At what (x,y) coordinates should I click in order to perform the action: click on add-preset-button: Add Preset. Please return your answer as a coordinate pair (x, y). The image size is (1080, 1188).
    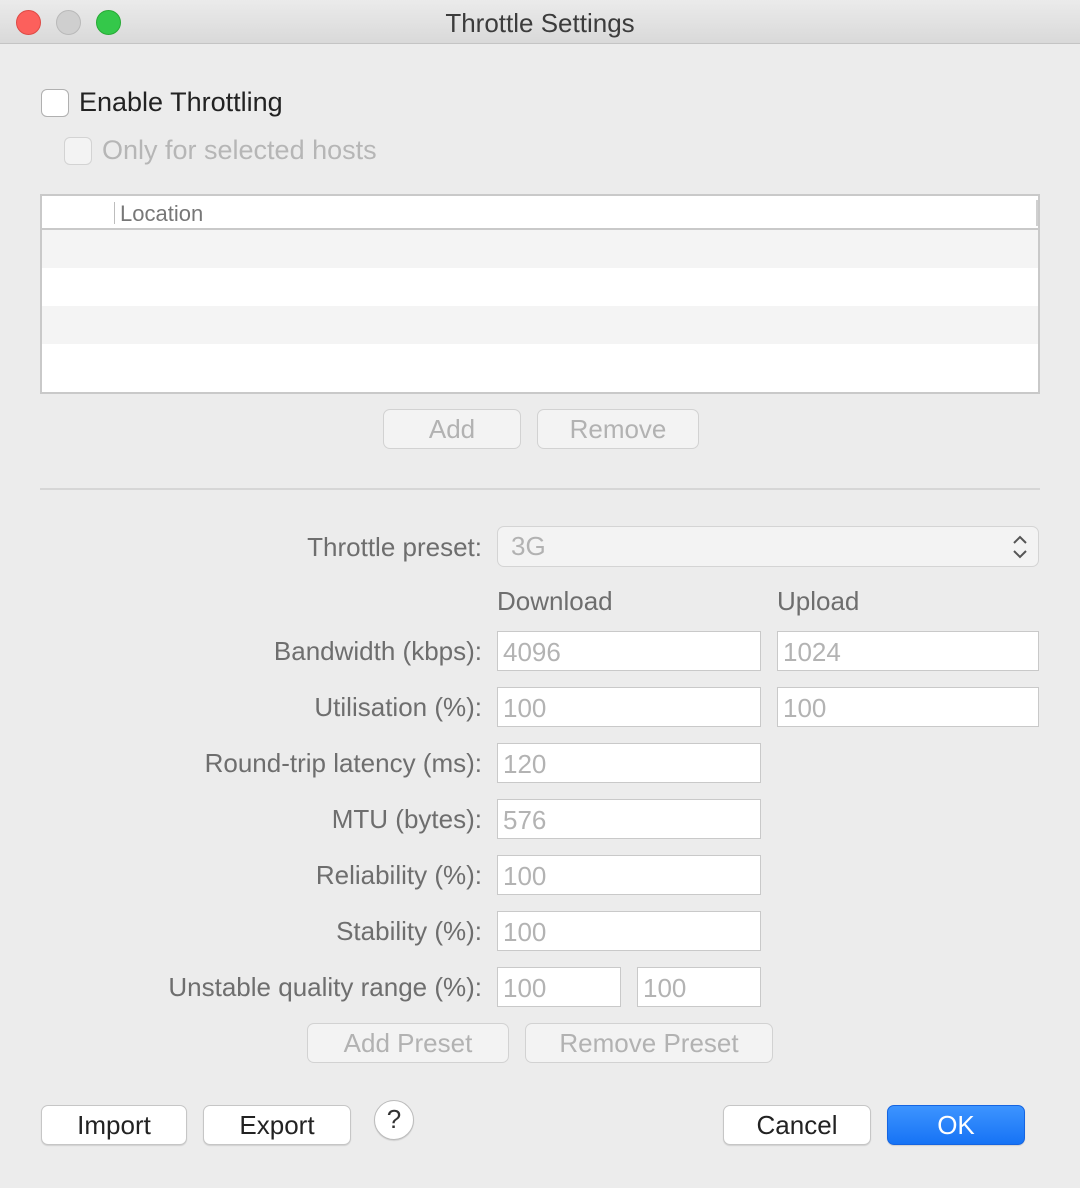
    Looking at the image, I should click on (408, 1043).